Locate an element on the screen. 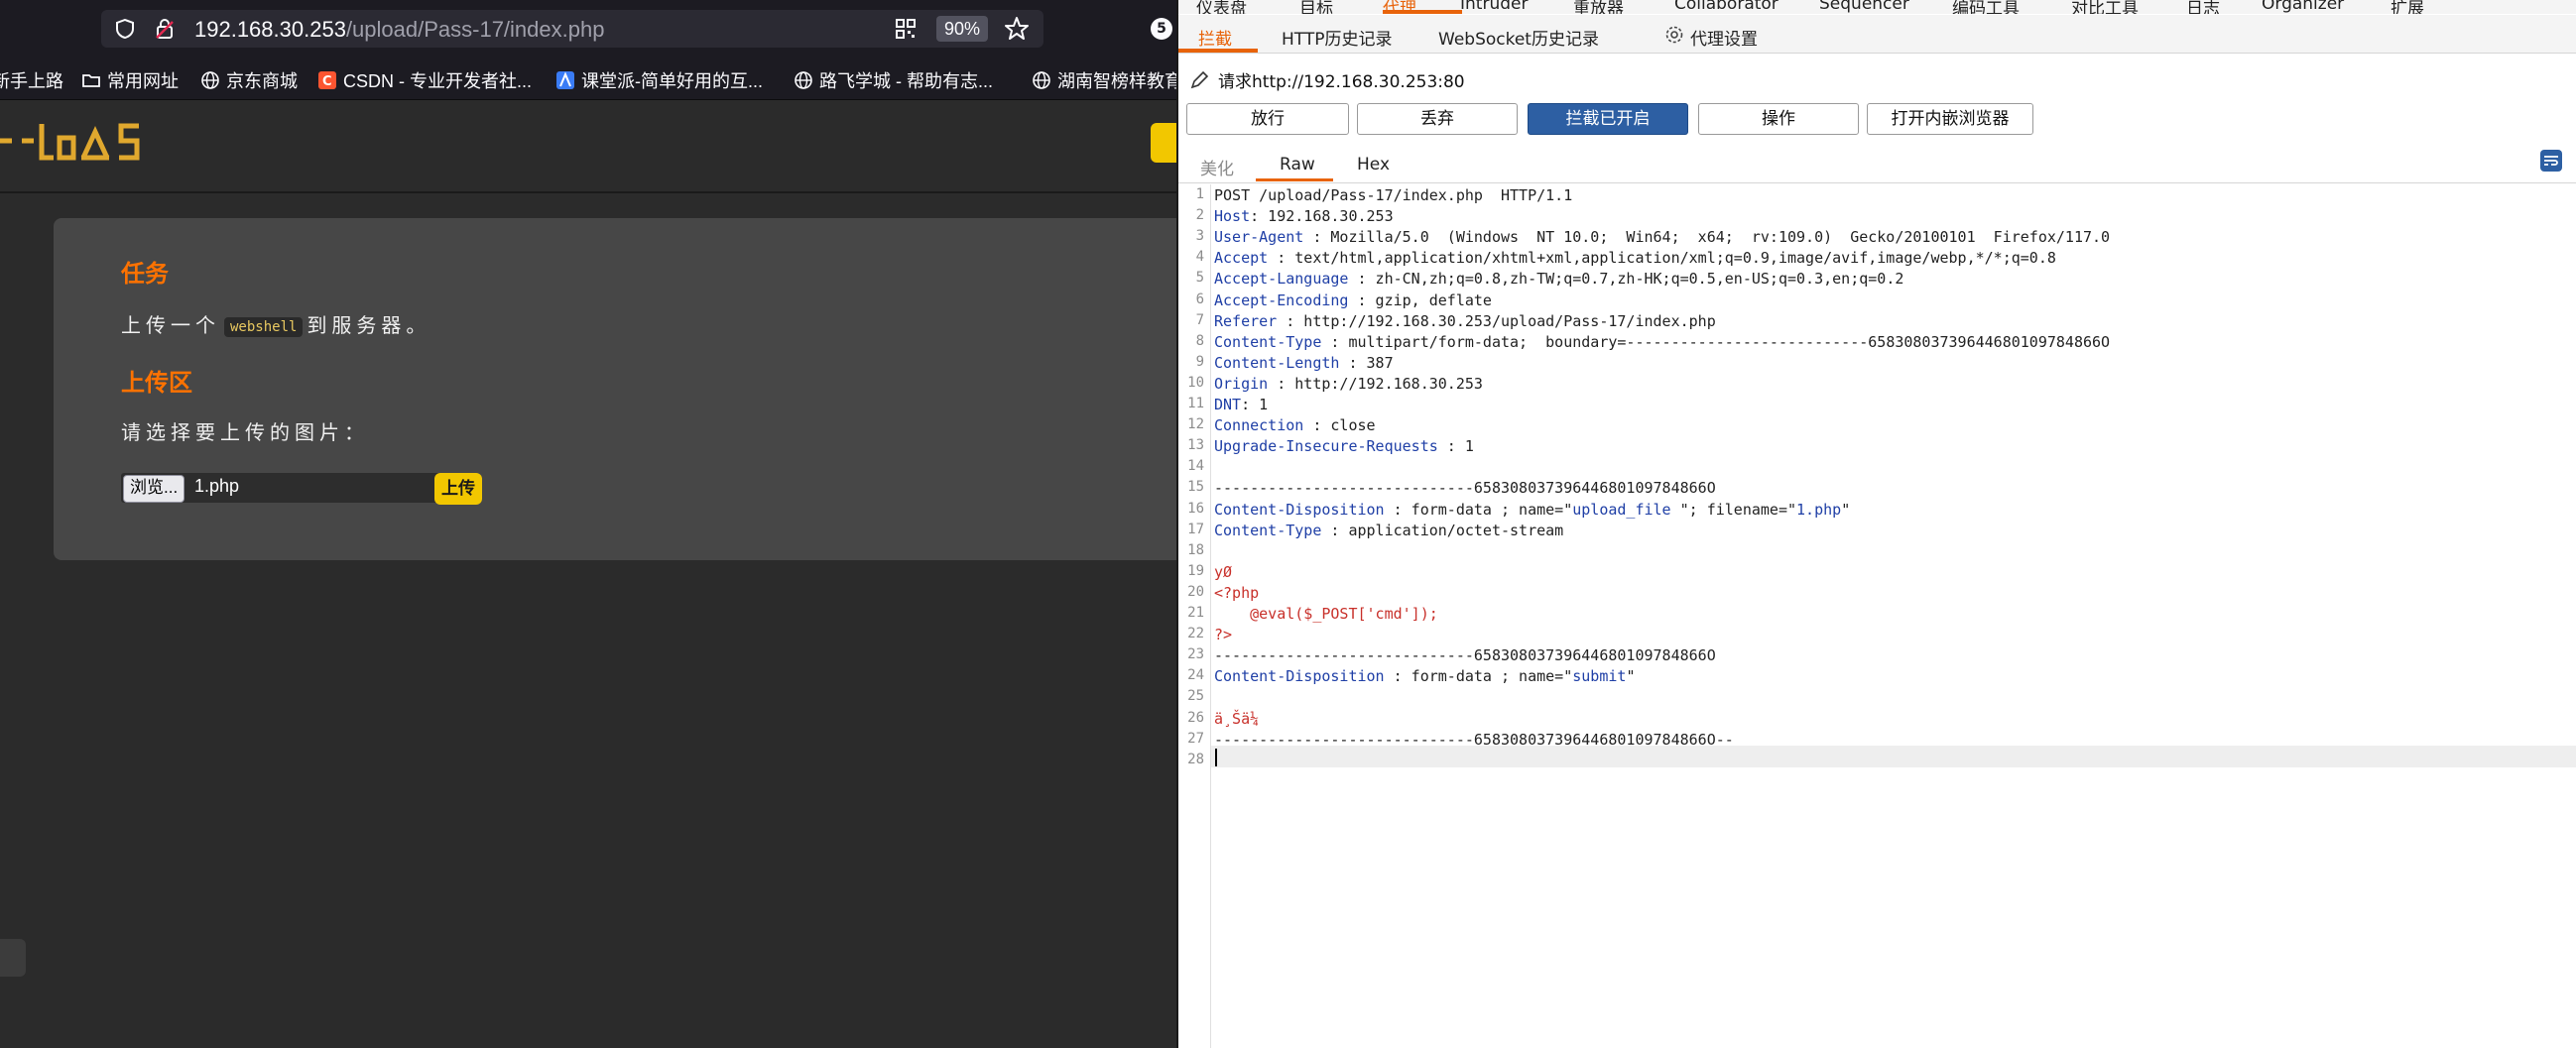  code-line: DNT: 1 is located at coordinates (1241, 404).